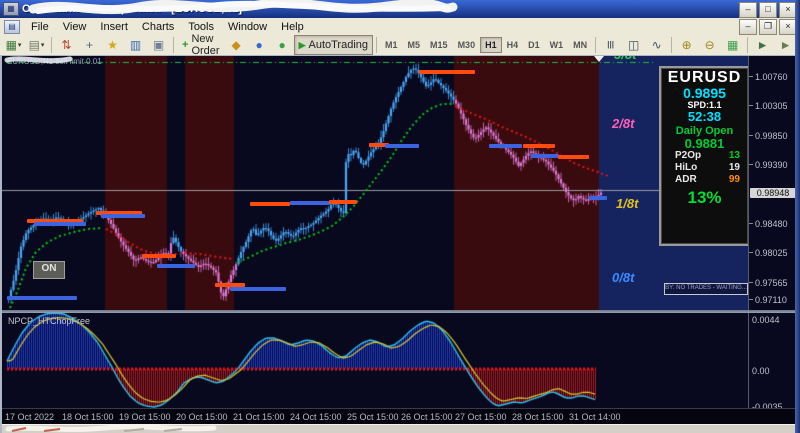 The height and width of the screenshot is (433, 800). What do you see at coordinates (66, 45) in the screenshot?
I see `market-watch-button: ⇅` at bounding box center [66, 45].